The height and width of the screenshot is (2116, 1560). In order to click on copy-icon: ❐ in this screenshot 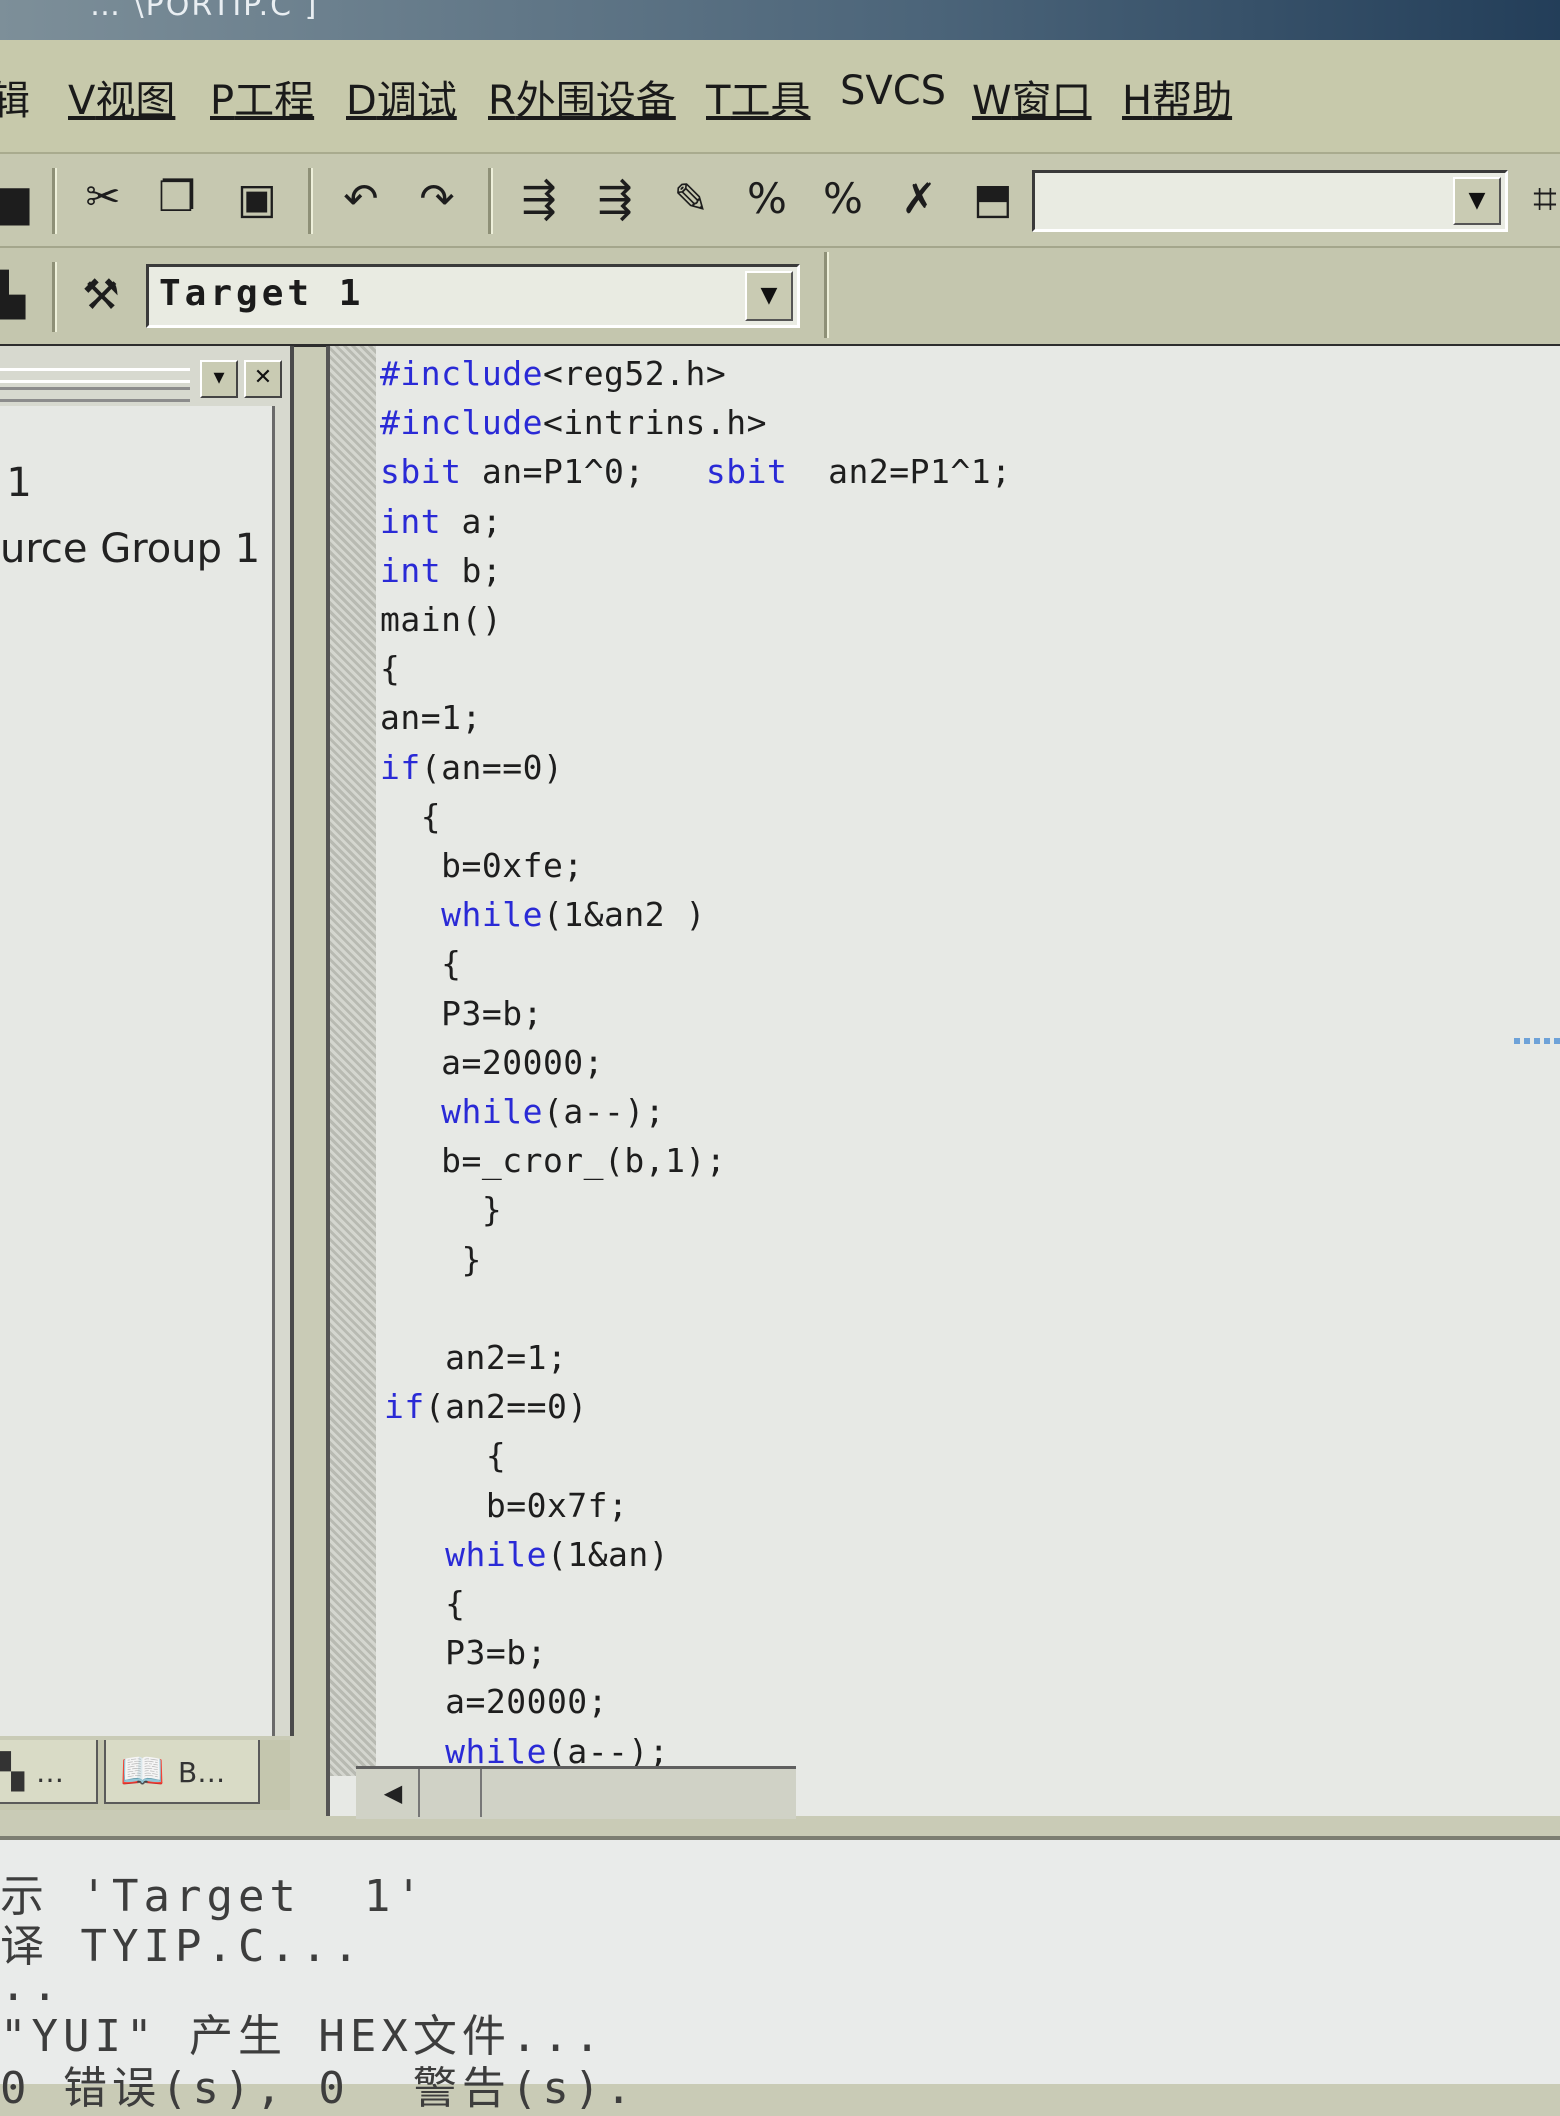, I will do `click(177, 197)`.